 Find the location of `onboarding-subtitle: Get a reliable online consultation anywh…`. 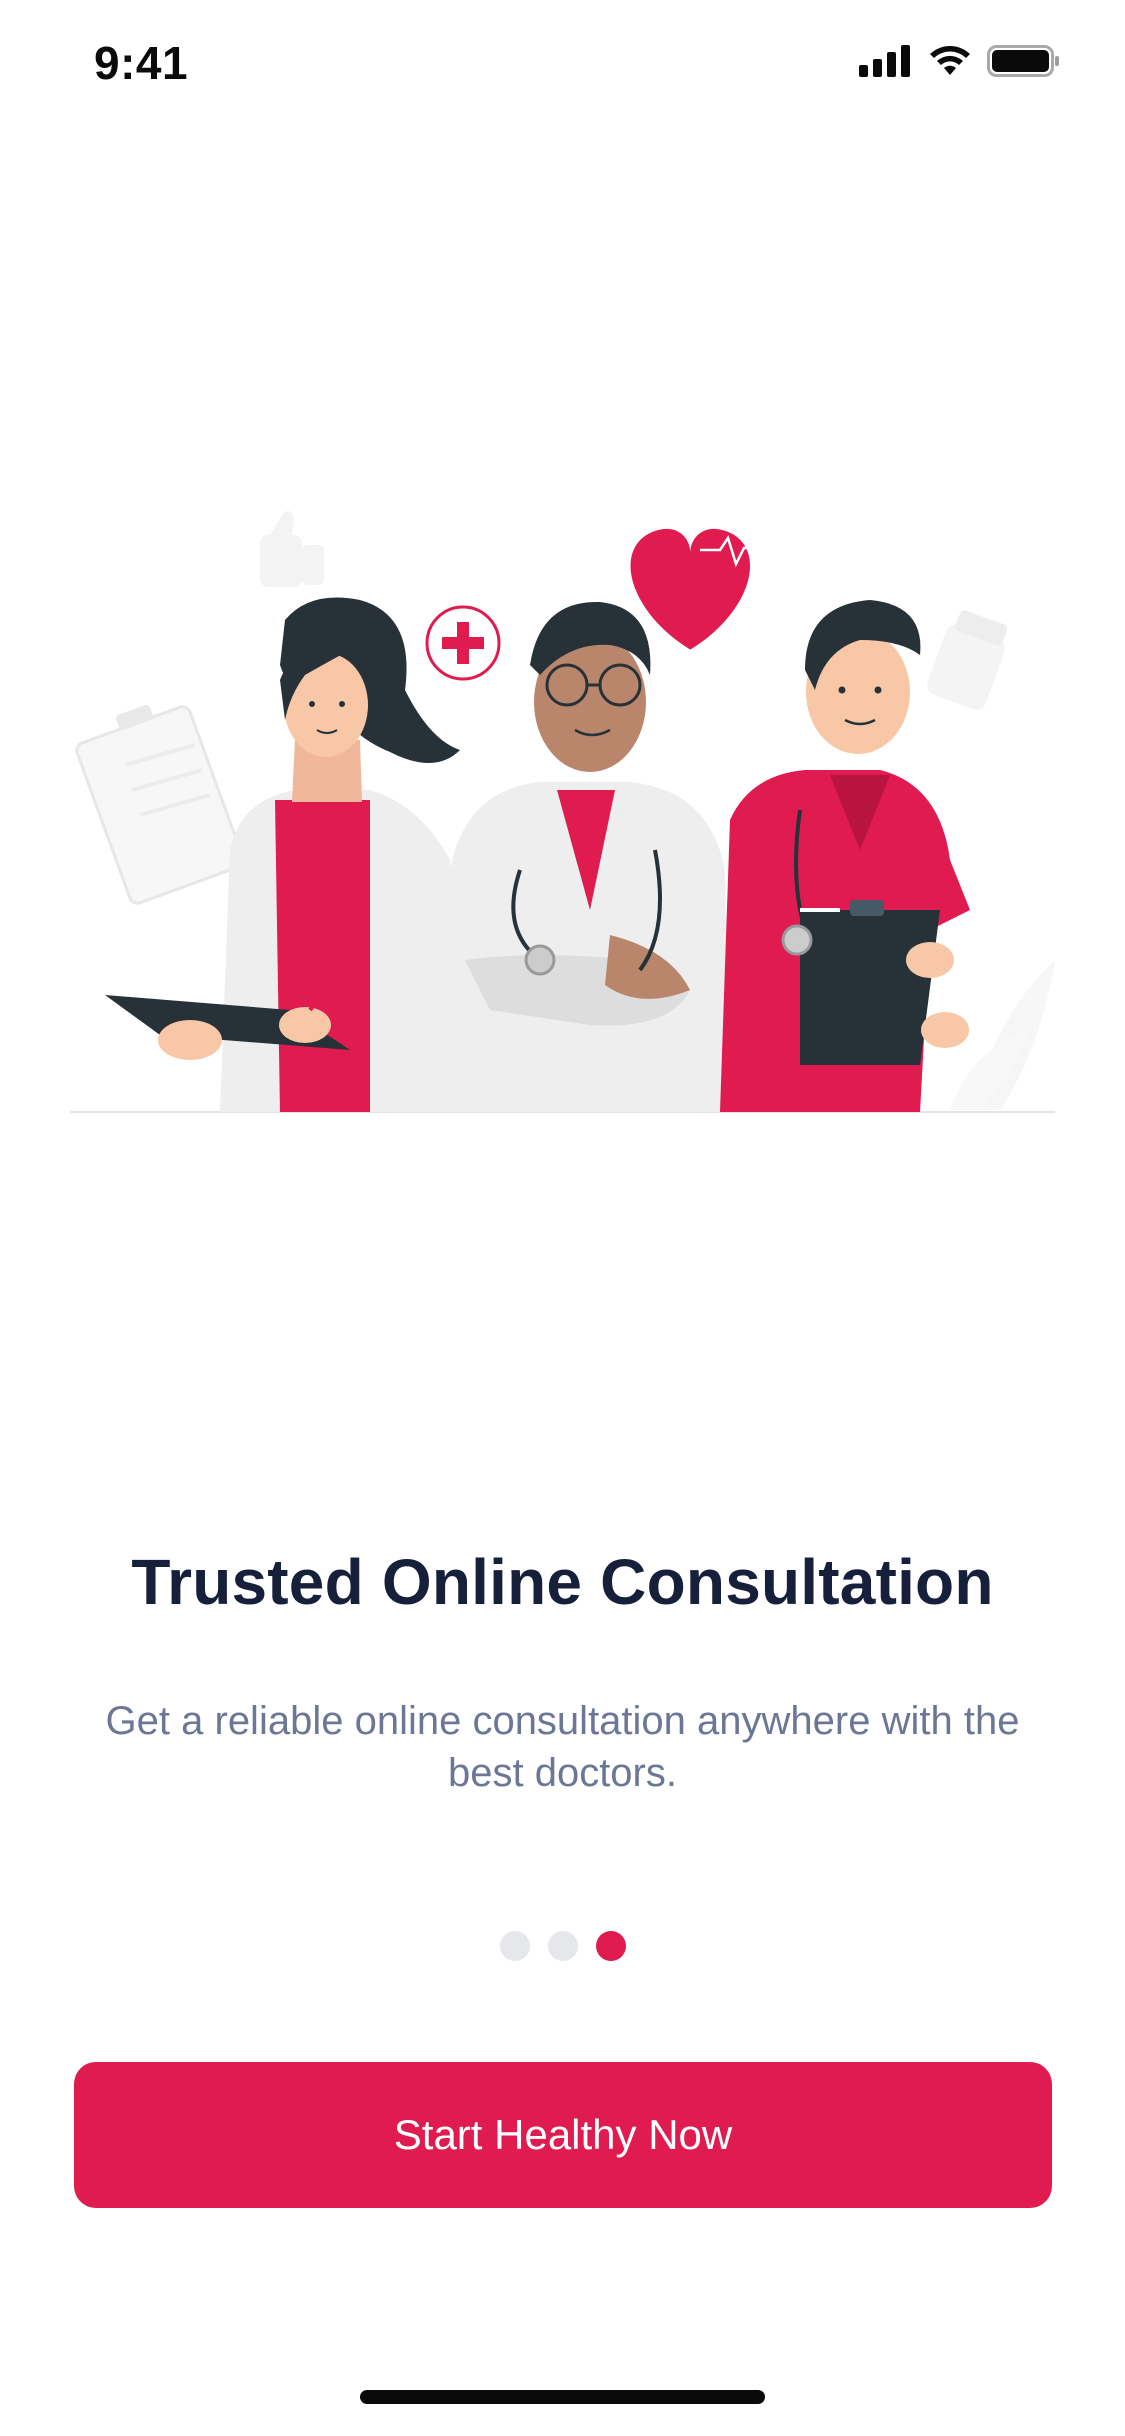

onboarding-subtitle: Get a reliable online consultation anywh… is located at coordinates (562, 1747).